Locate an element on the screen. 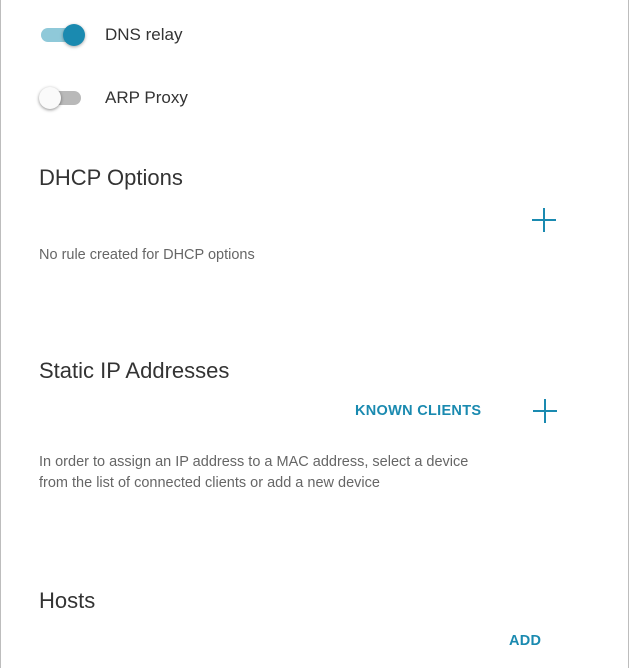 This screenshot has height=668, width=629. arp-proxy-row: ARP Proxy is located at coordinates (113, 98).